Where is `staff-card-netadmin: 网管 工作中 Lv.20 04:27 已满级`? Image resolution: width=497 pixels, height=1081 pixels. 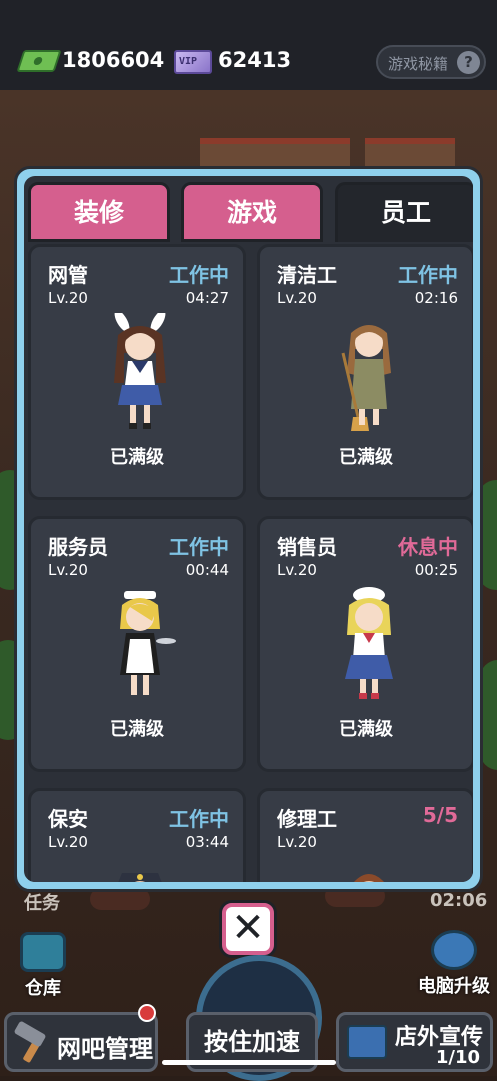
staff-card-netadmin: 网管 工作中 Lv.20 04:27 已满级 is located at coordinates (137, 372).